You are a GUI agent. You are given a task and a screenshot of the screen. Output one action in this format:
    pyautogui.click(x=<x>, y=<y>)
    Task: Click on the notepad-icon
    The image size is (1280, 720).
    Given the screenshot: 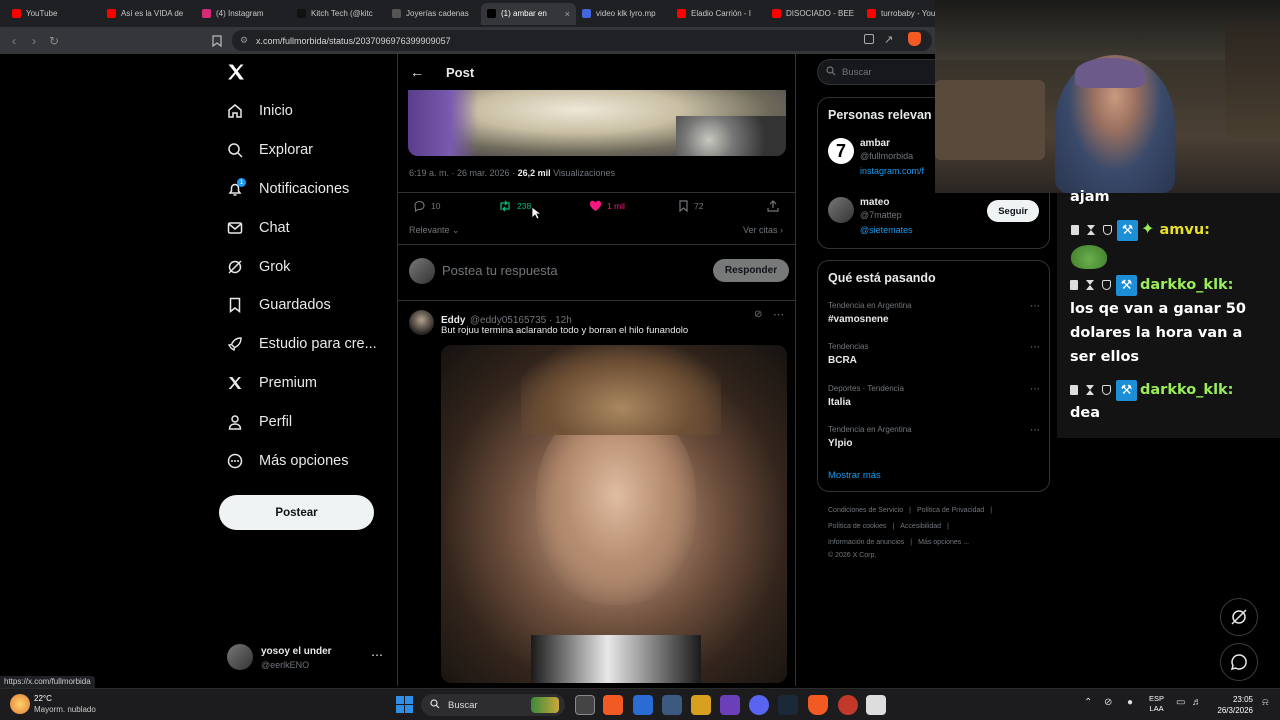 What is the action you would take?
    pyautogui.click(x=643, y=705)
    